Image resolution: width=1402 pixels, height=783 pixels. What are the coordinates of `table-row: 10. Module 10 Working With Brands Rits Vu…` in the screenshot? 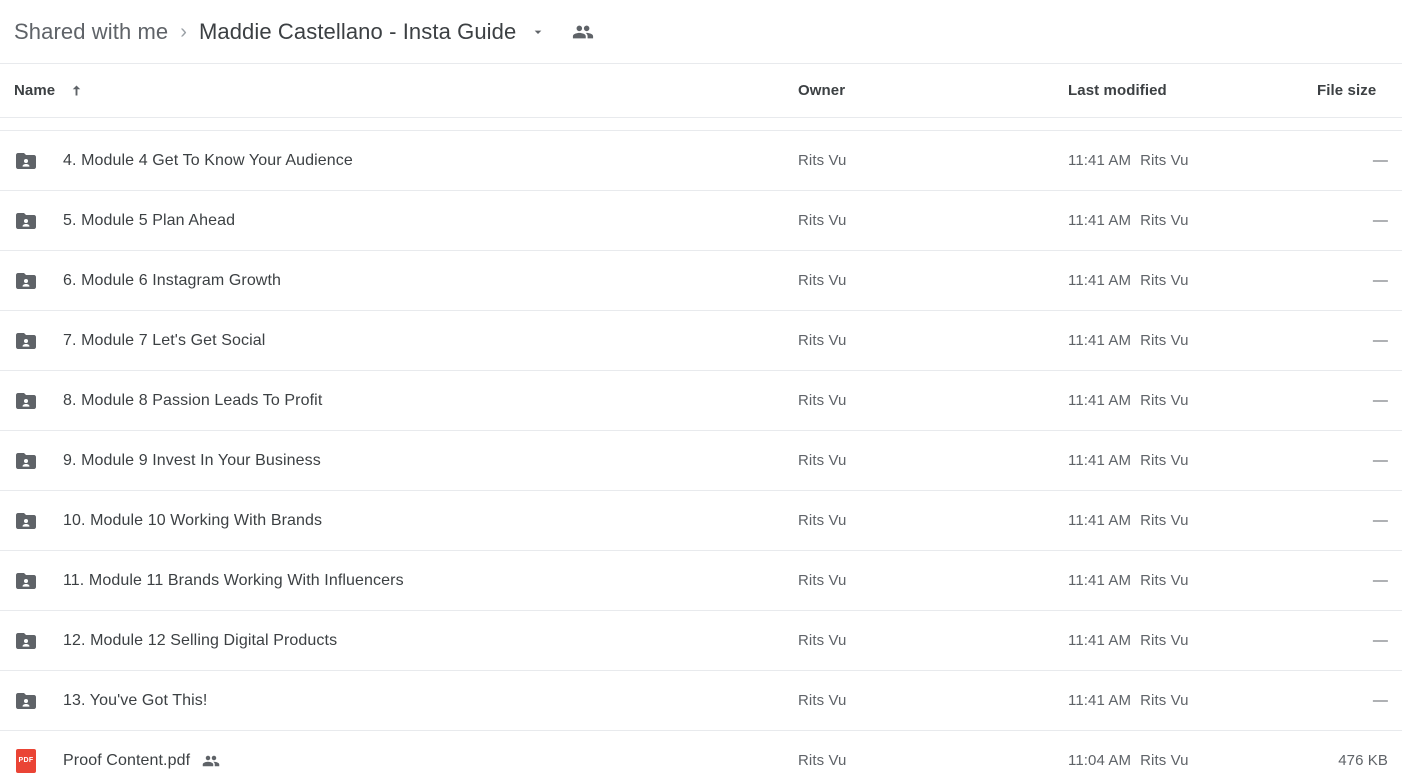 It's located at (701, 521).